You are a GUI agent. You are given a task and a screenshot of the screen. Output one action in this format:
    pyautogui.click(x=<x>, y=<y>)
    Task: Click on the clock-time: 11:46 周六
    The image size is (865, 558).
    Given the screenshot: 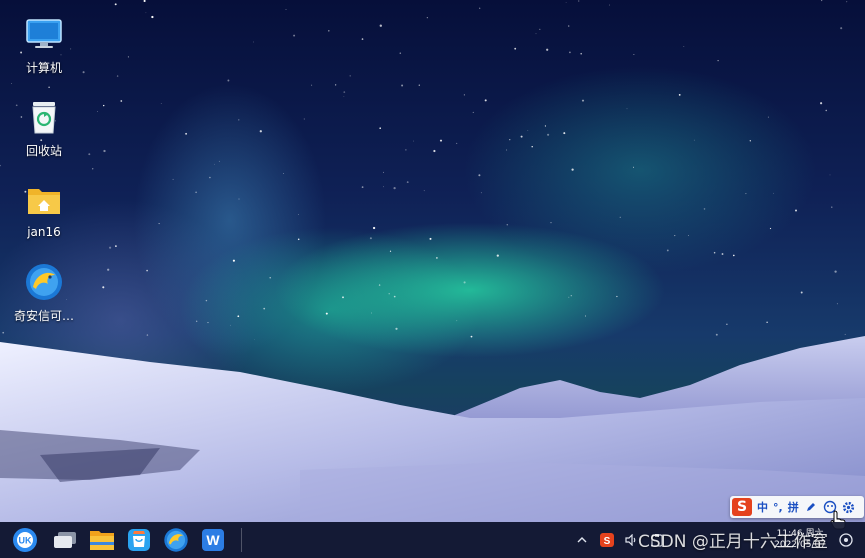 What is the action you would take?
    pyautogui.click(x=800, y=534)
    